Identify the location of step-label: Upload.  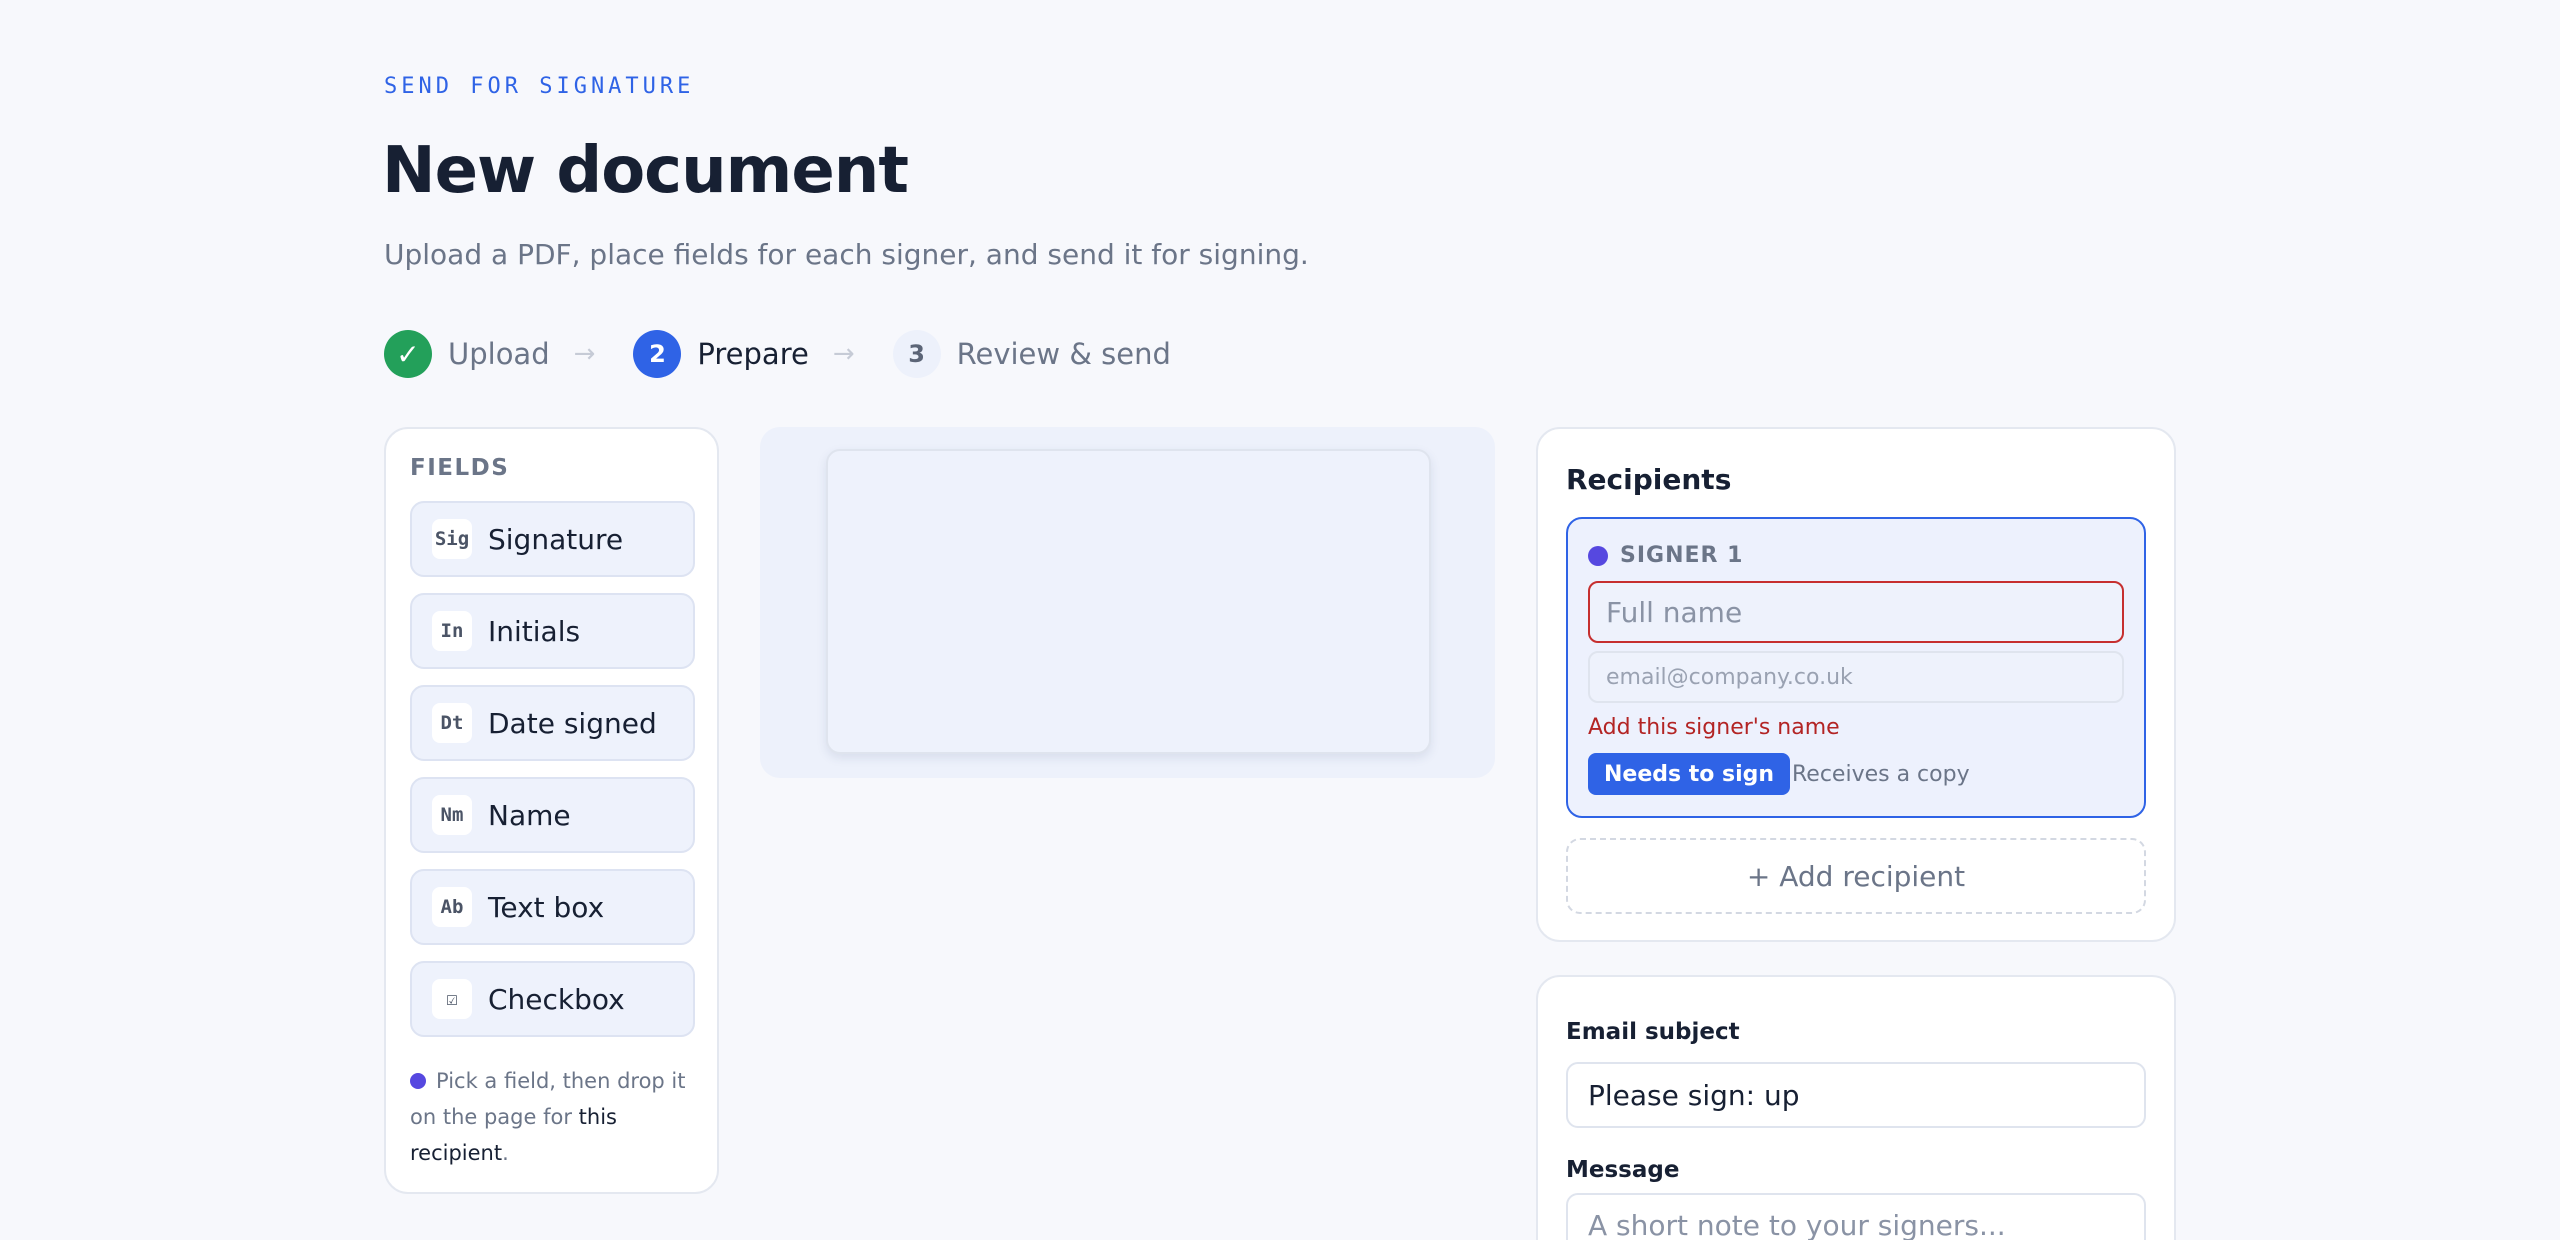
(499, 354).